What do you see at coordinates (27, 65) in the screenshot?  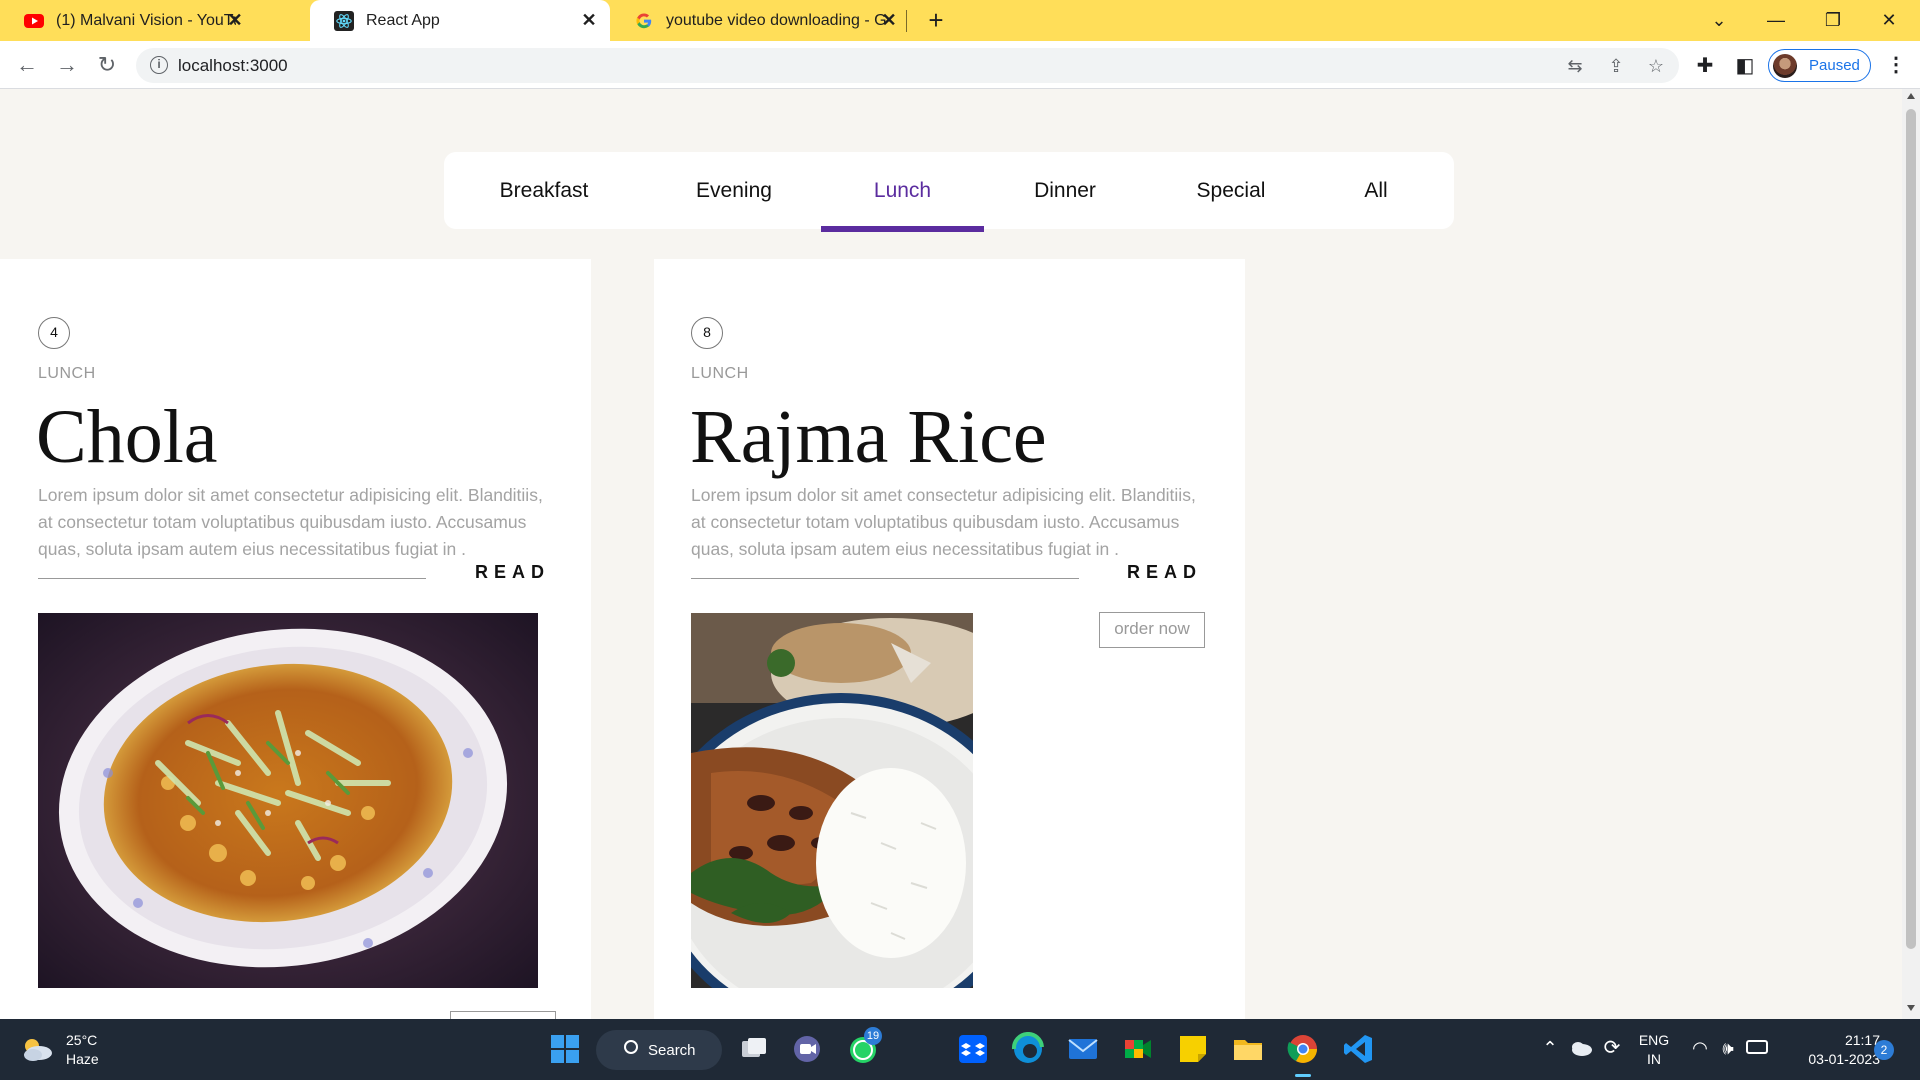 I see `back-button: ←` at bounding box center [27, 65].